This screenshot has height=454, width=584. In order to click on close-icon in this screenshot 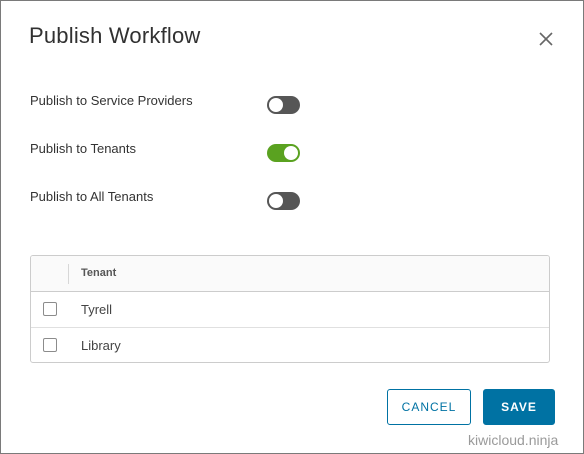, I will do `click(546, 39)`.